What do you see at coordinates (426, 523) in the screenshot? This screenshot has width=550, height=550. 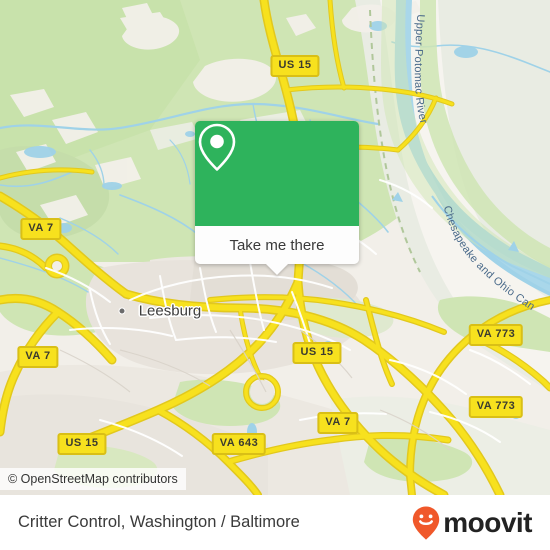 I see `moovit-pin-smile-icon` at bounding box center [426, 523].